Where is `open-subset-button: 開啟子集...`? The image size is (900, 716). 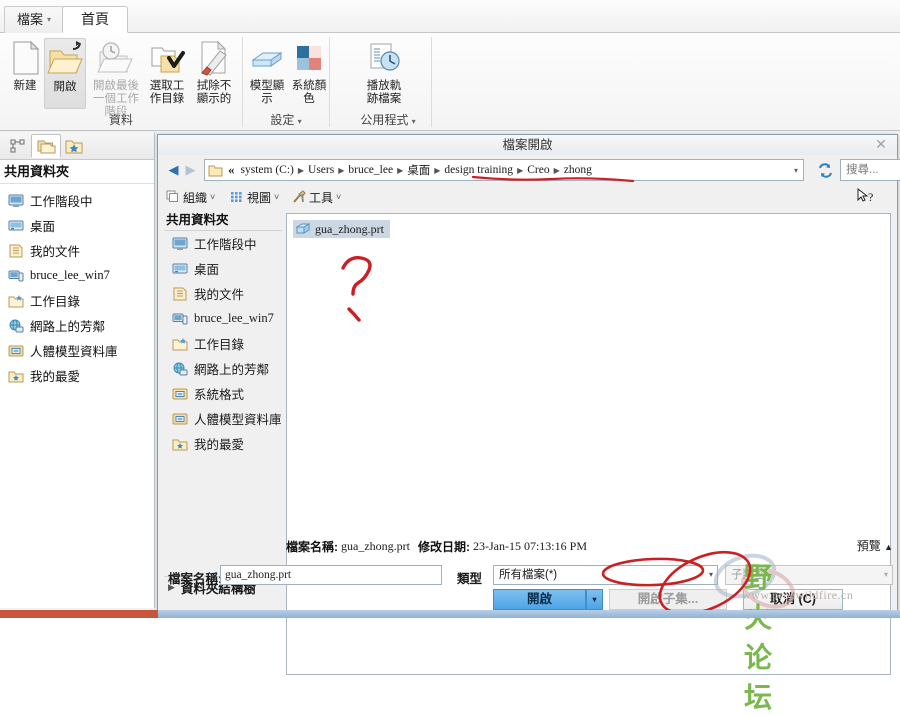 open-subset-button: 開啟子集... is located at coordinates (668, 599).